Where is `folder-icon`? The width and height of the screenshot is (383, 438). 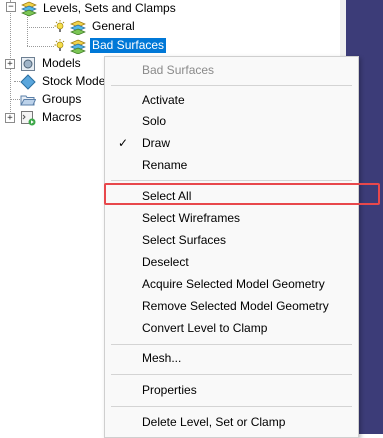 folder-icon is located at coordinates (28, 100).